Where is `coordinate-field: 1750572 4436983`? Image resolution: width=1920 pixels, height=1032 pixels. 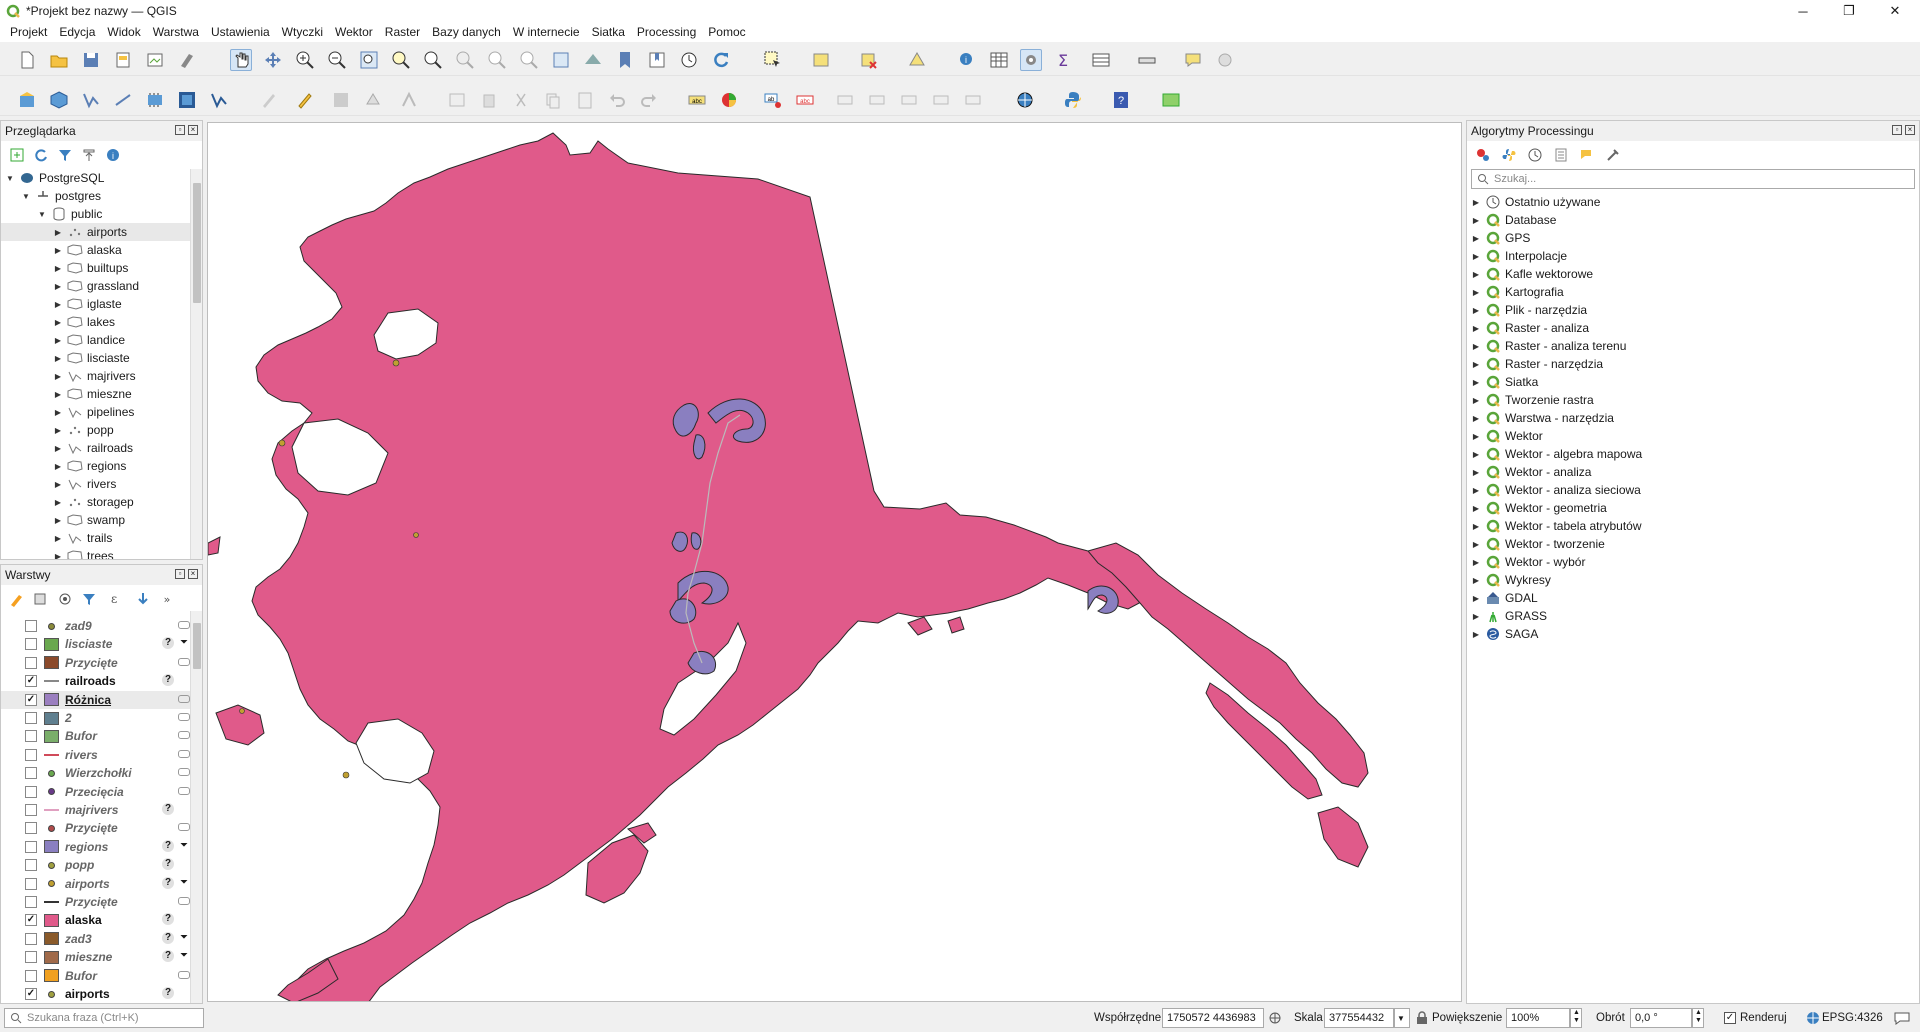 coordinate-field: 1750572 4436983 is located at coordinates (1213, 1018).